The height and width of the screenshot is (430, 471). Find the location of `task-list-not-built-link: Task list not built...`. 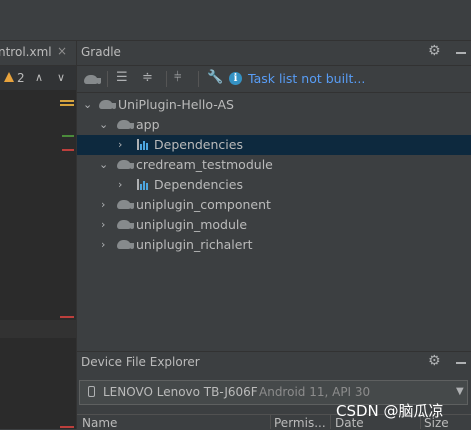

task-list-not-built-link: Task list not built... is located at coordinates (306, 78).